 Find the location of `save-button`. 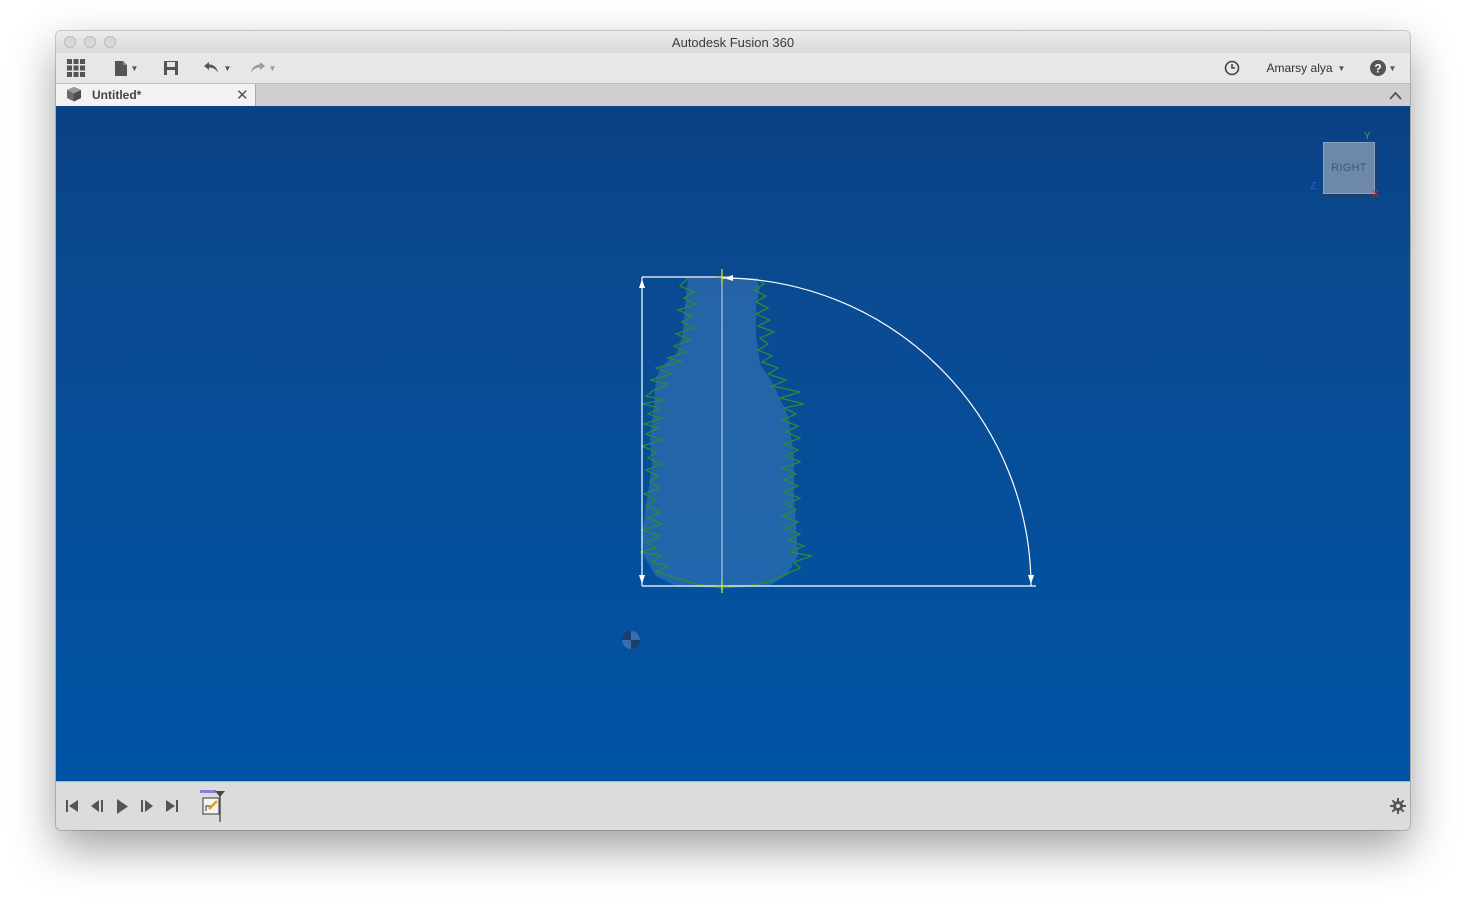

save-button is located at coordinates (171, 68).